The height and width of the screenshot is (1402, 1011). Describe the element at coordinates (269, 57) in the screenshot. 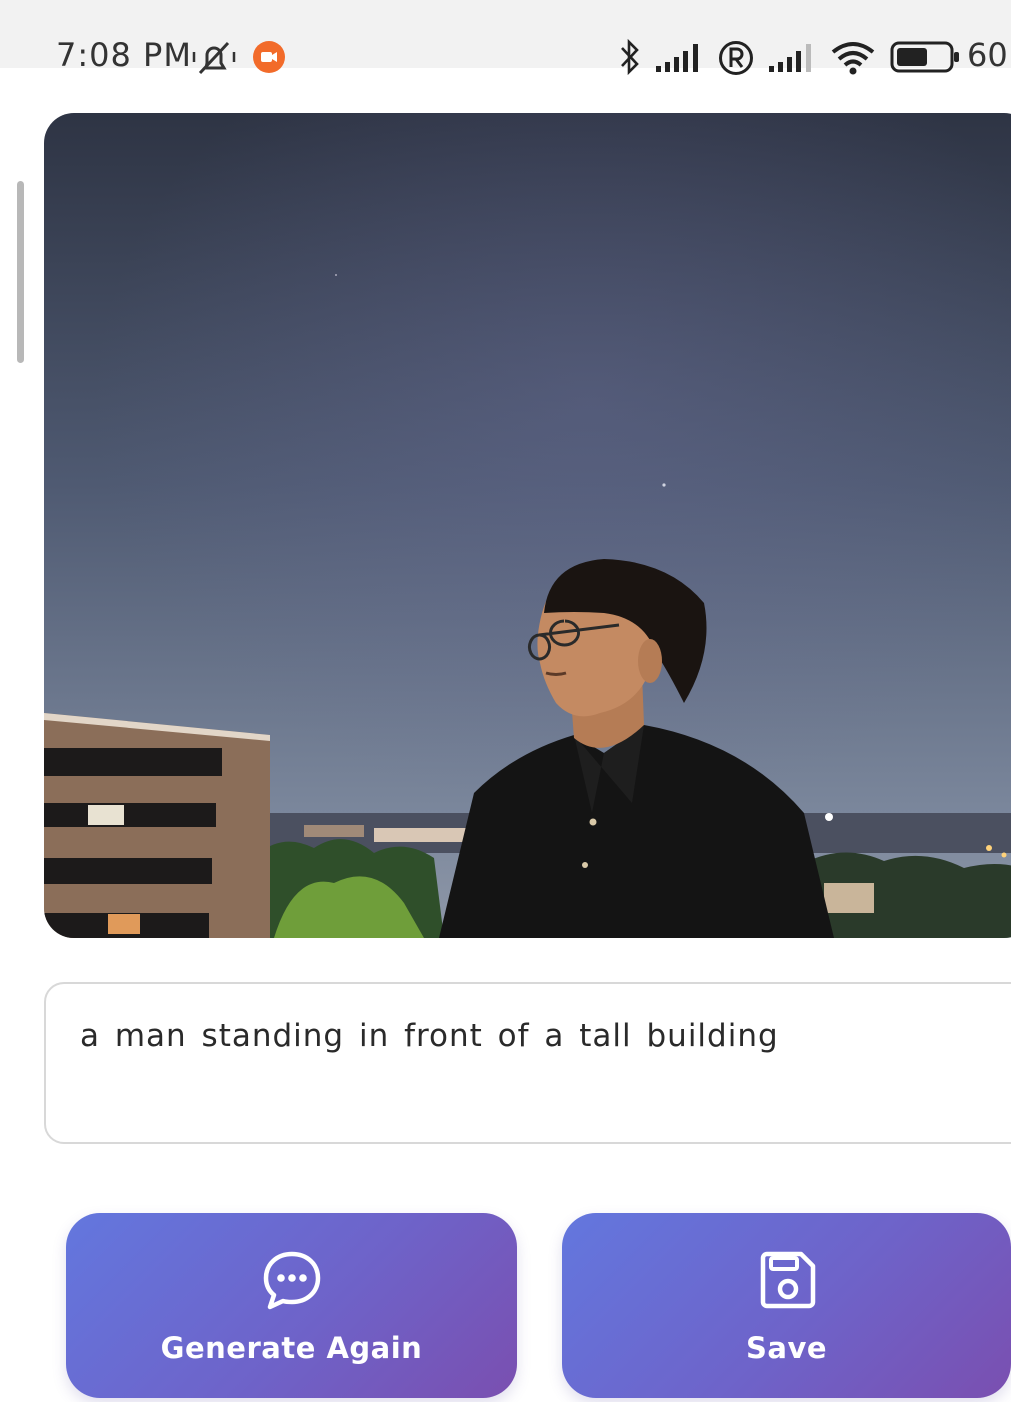

I see `screen-record-icon` at that location.